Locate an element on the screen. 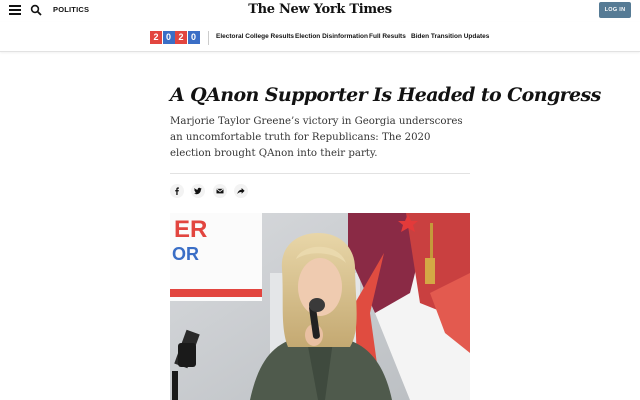 The image size is (640, 400). twitter-icon is located at coordinates (198, 191).